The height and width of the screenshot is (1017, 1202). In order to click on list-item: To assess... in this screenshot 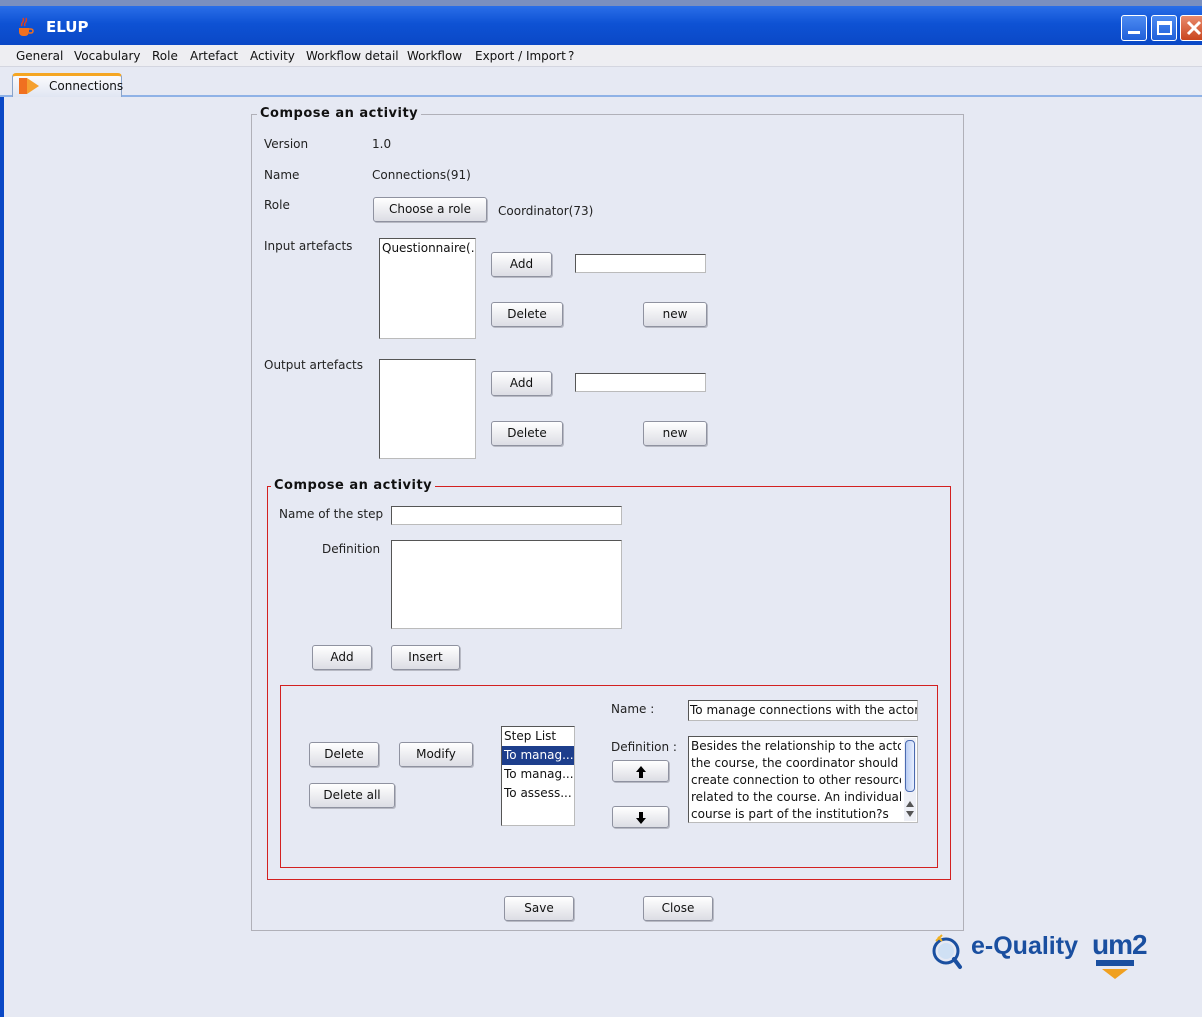, I will do `click(538, 793)`.